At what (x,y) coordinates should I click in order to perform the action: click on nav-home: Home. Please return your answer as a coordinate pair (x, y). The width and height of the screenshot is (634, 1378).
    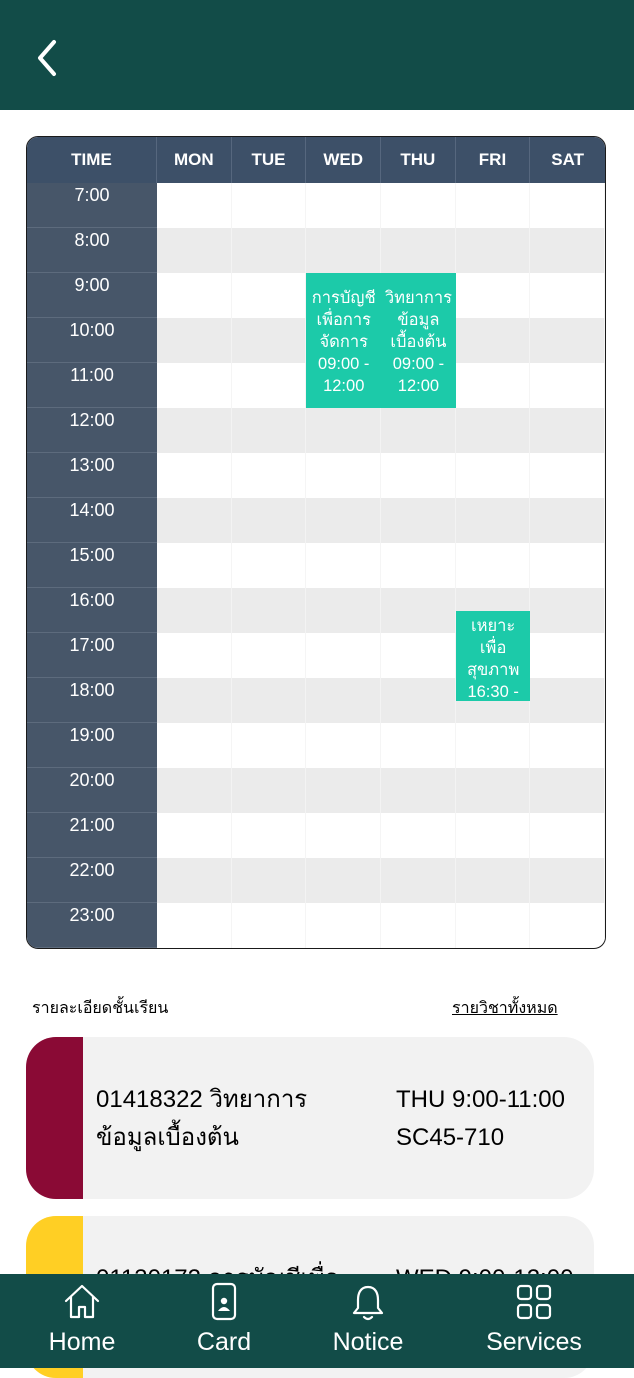
    Looking at the image, I should click on (82, 1321).